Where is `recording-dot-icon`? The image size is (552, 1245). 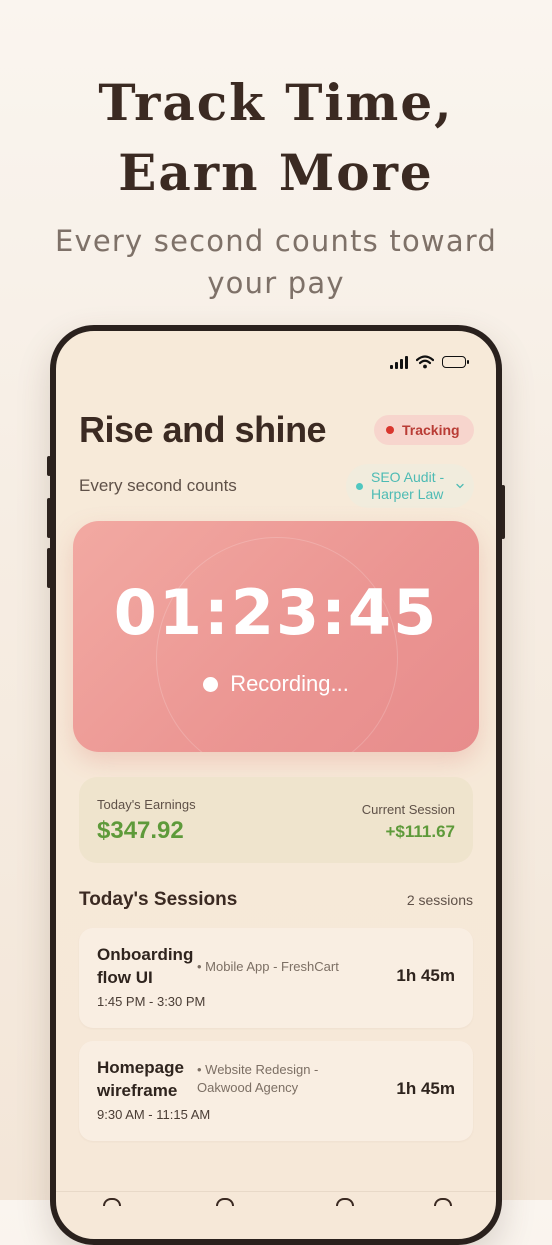 recording-dot-icon is located at coordinates (211, 684).